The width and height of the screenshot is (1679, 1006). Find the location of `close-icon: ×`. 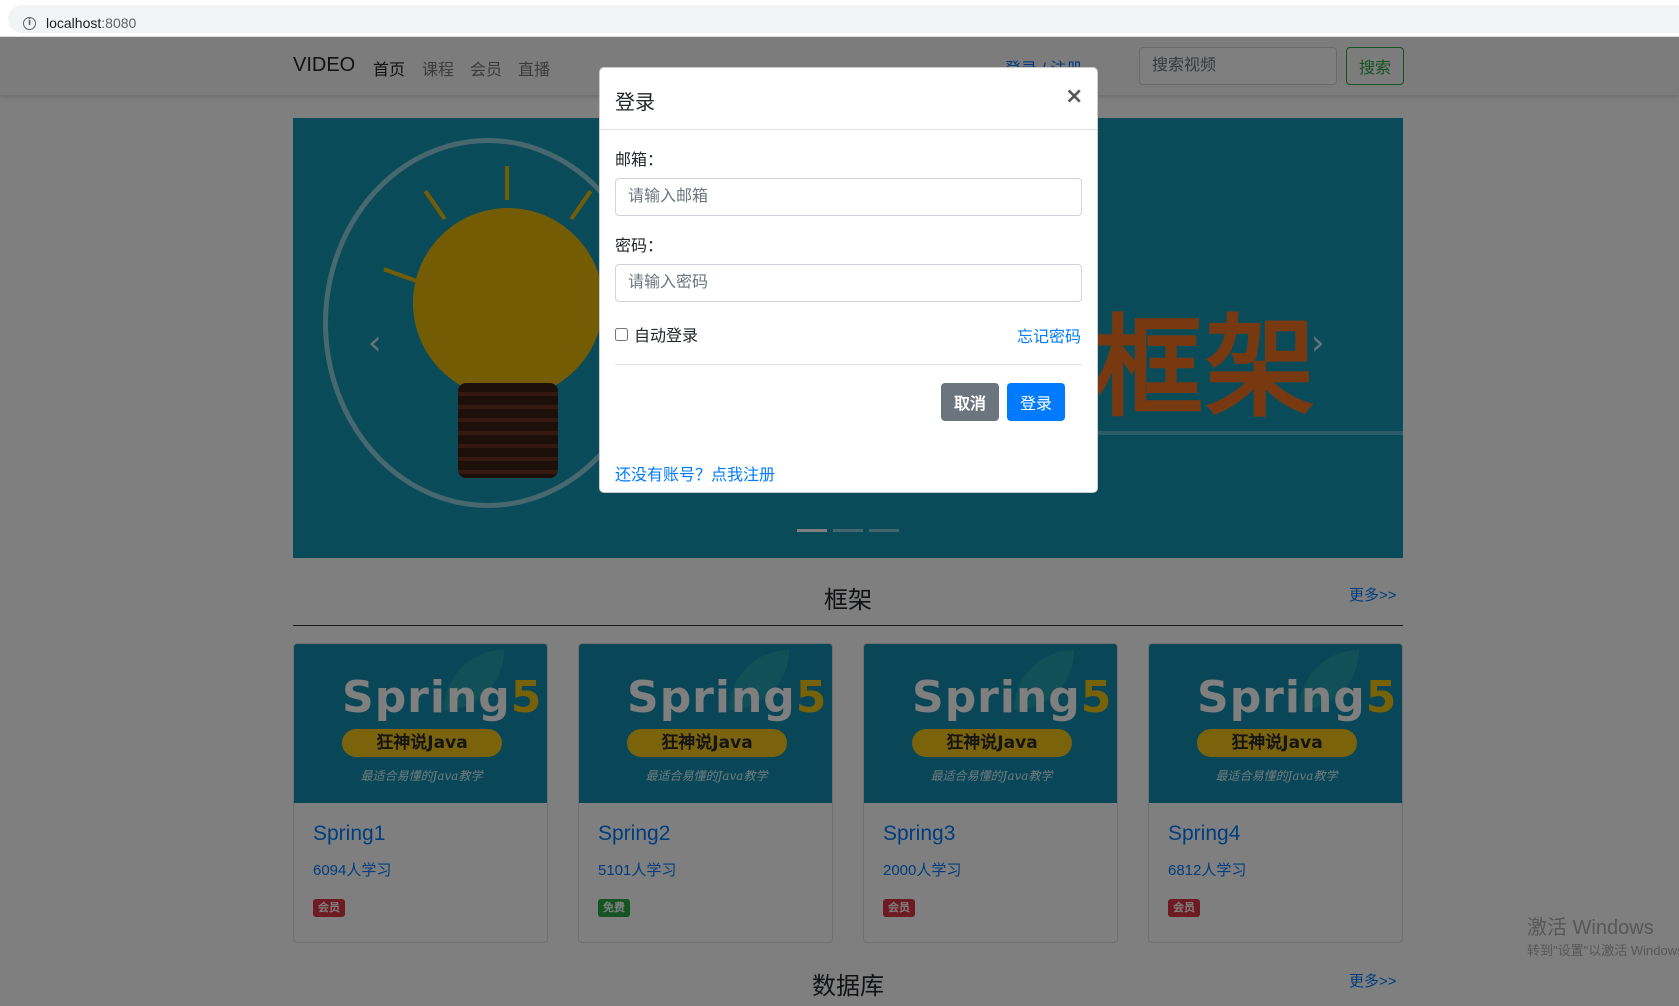

close-icon: × is located at coordinates (1074, 96).